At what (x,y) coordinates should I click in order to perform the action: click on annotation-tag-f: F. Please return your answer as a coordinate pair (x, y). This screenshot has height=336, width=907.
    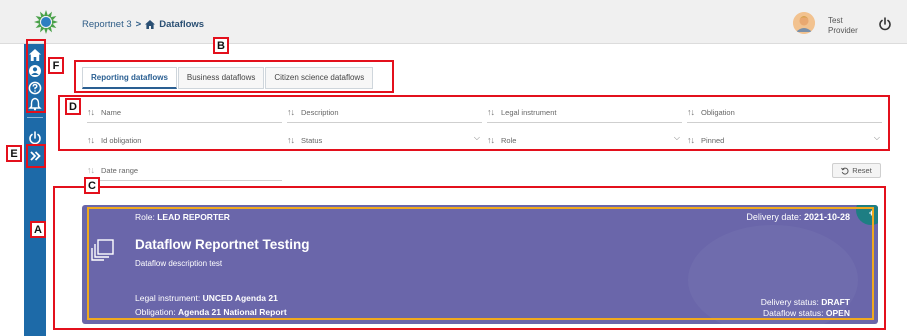
    Looking at the image, I should click on (56, 65).